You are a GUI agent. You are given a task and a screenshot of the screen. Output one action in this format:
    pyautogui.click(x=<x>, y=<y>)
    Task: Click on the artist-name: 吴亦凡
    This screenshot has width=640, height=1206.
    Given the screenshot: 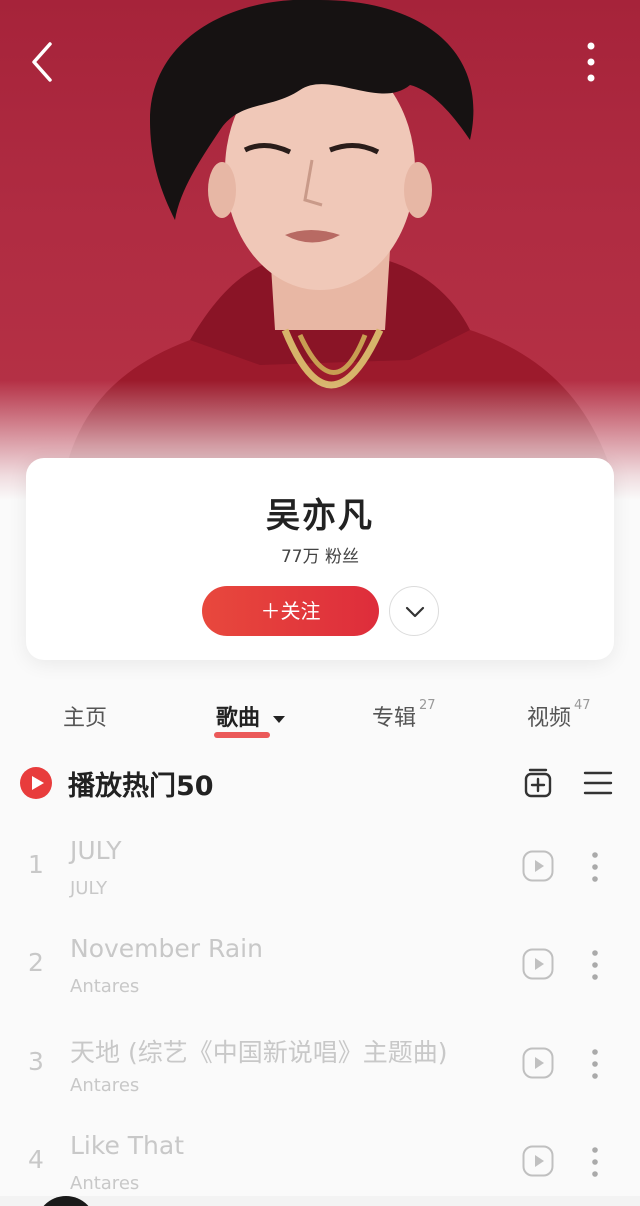 What is the action you would take?
    pyautogui.click(x=320, y=516)
    